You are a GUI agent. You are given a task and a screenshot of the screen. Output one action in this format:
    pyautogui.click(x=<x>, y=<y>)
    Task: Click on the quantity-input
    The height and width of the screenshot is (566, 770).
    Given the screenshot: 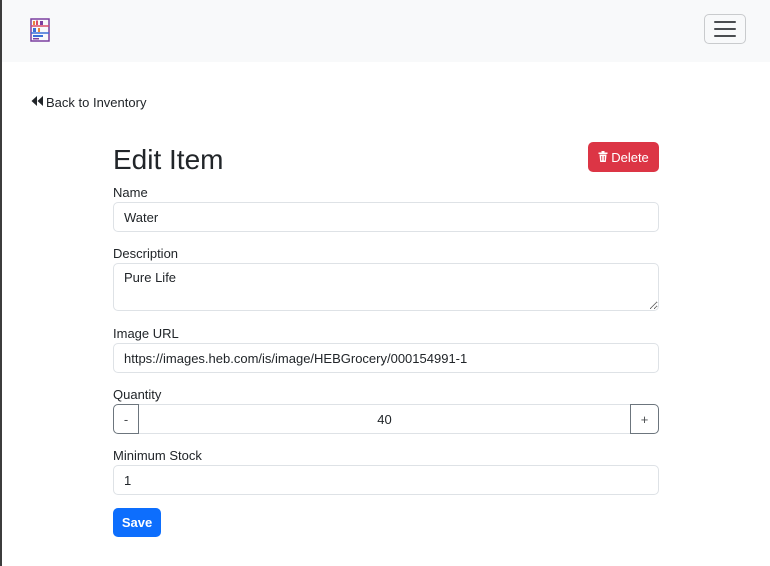 What is the action you would take?
    pyautogui.click(x=384, y=419)
    